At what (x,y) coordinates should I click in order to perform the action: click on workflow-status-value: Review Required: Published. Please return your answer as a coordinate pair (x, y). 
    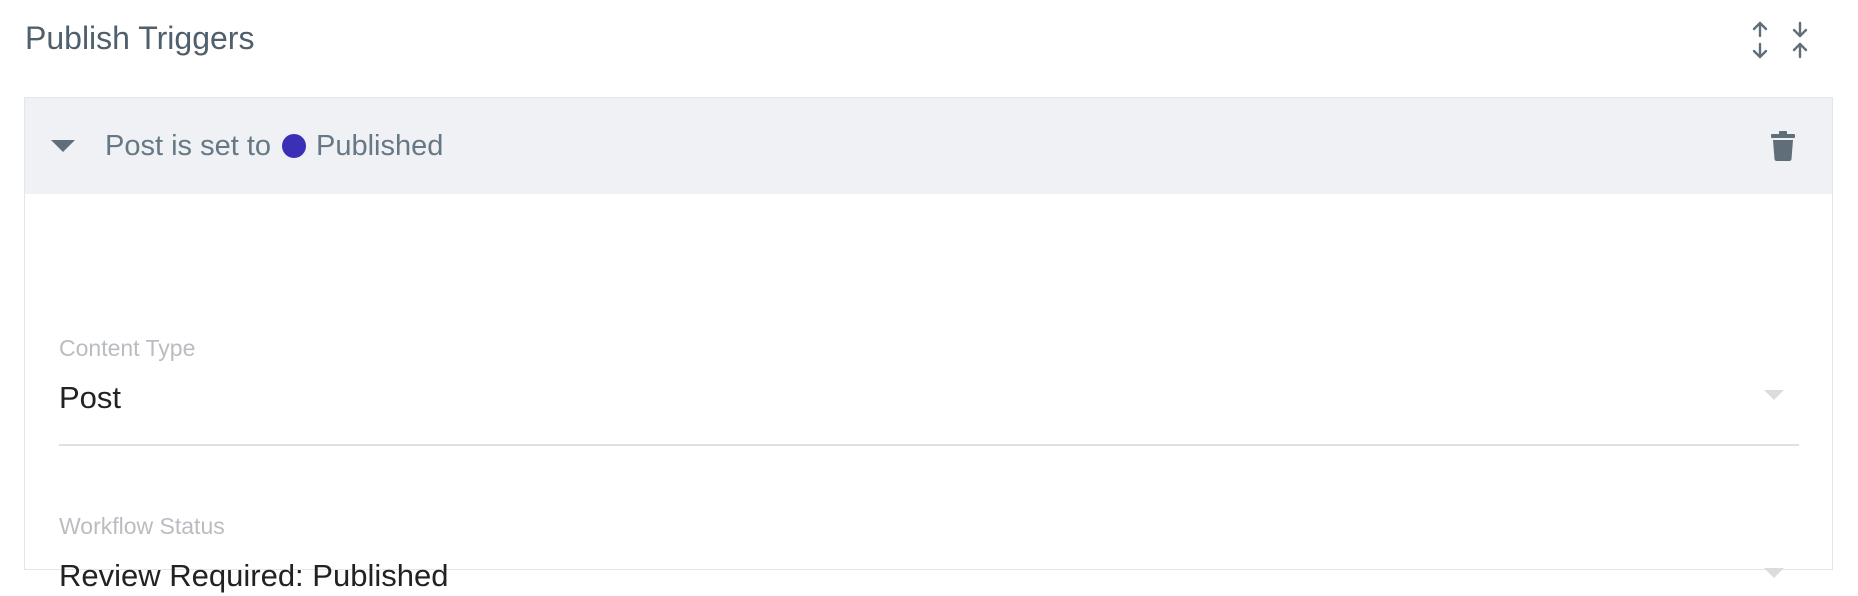
    Looking at the image, I should click on (254, 575).